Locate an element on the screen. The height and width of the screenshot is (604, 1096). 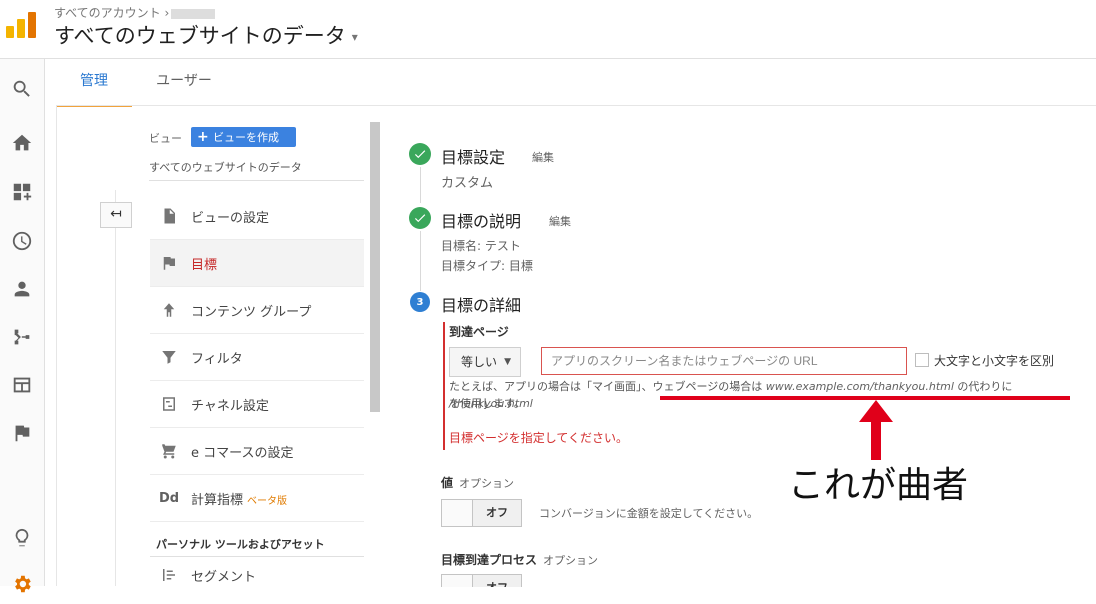
menu-item-view-settings: ビューの設定 is located at coordinates (257, 216).